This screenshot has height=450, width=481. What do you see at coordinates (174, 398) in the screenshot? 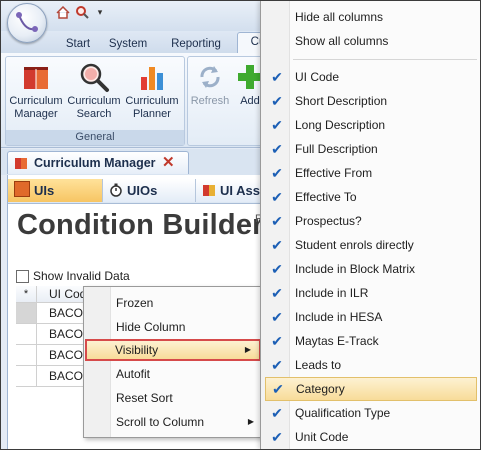
I see `menu-item-reset-sort: Reset Sort` at bounding box center [174, 398].